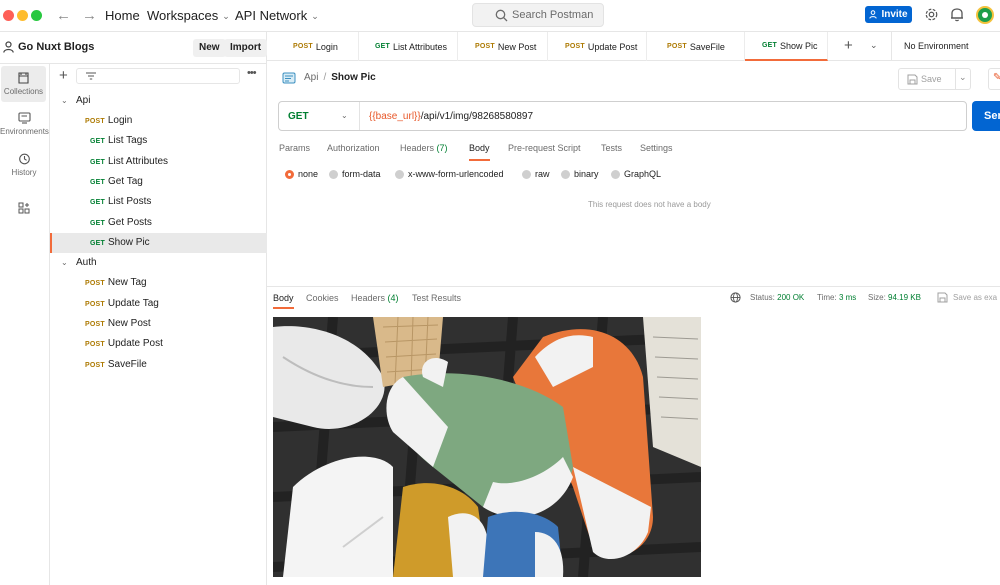  I want to click on tab-settings: Settings, so click(656, 148).